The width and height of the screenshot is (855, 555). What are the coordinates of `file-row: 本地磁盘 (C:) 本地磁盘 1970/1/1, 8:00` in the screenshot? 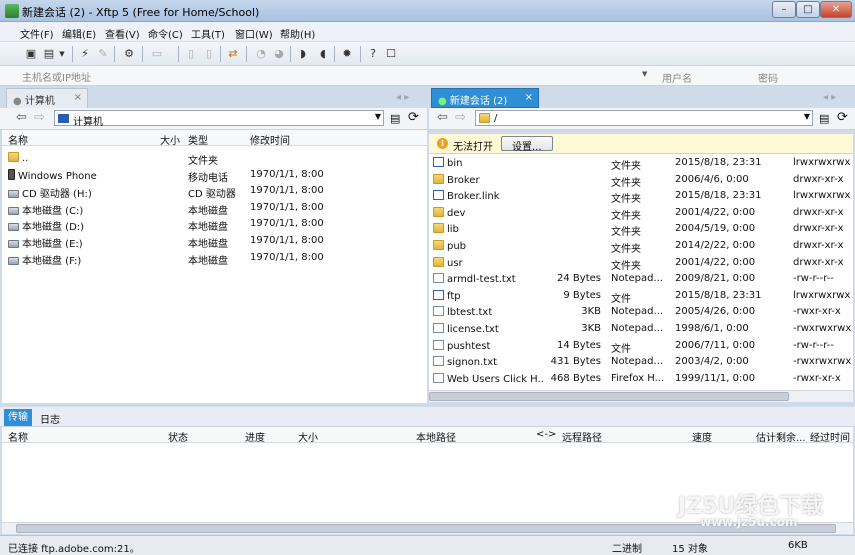 It's located at (214, 208).